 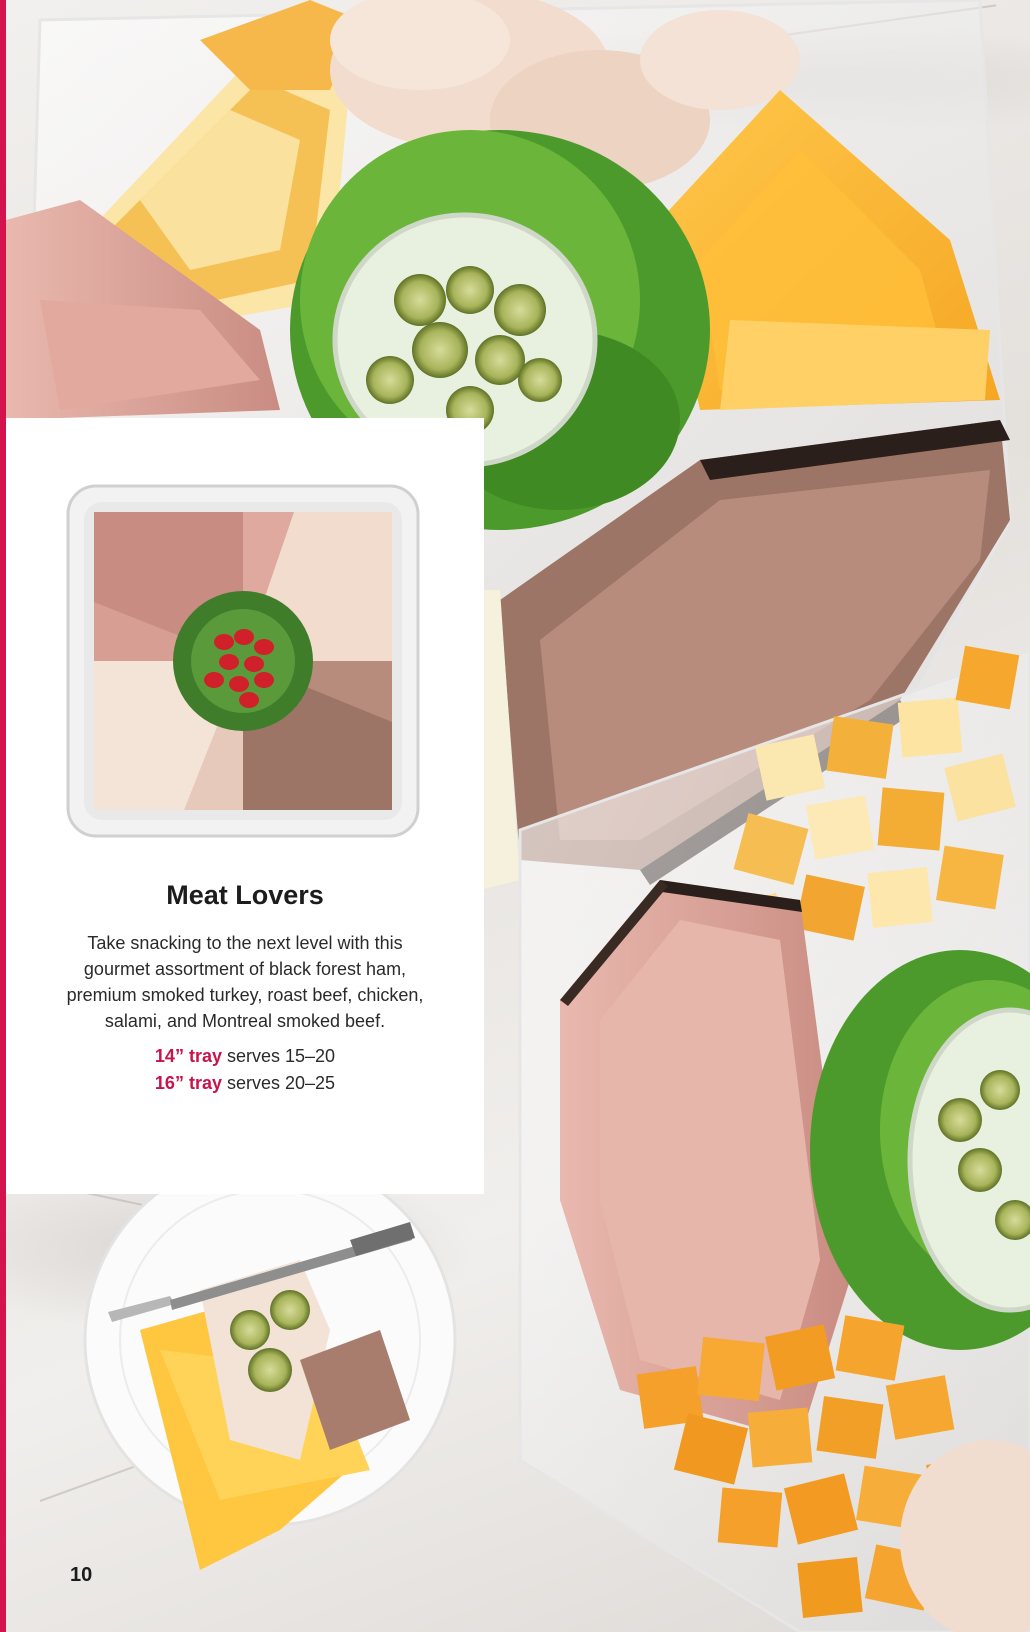 What do you see at coordinates (245, 895) in the screenshot?
I see `product-title: Meat Lovers` at bounding box center [245, 895].